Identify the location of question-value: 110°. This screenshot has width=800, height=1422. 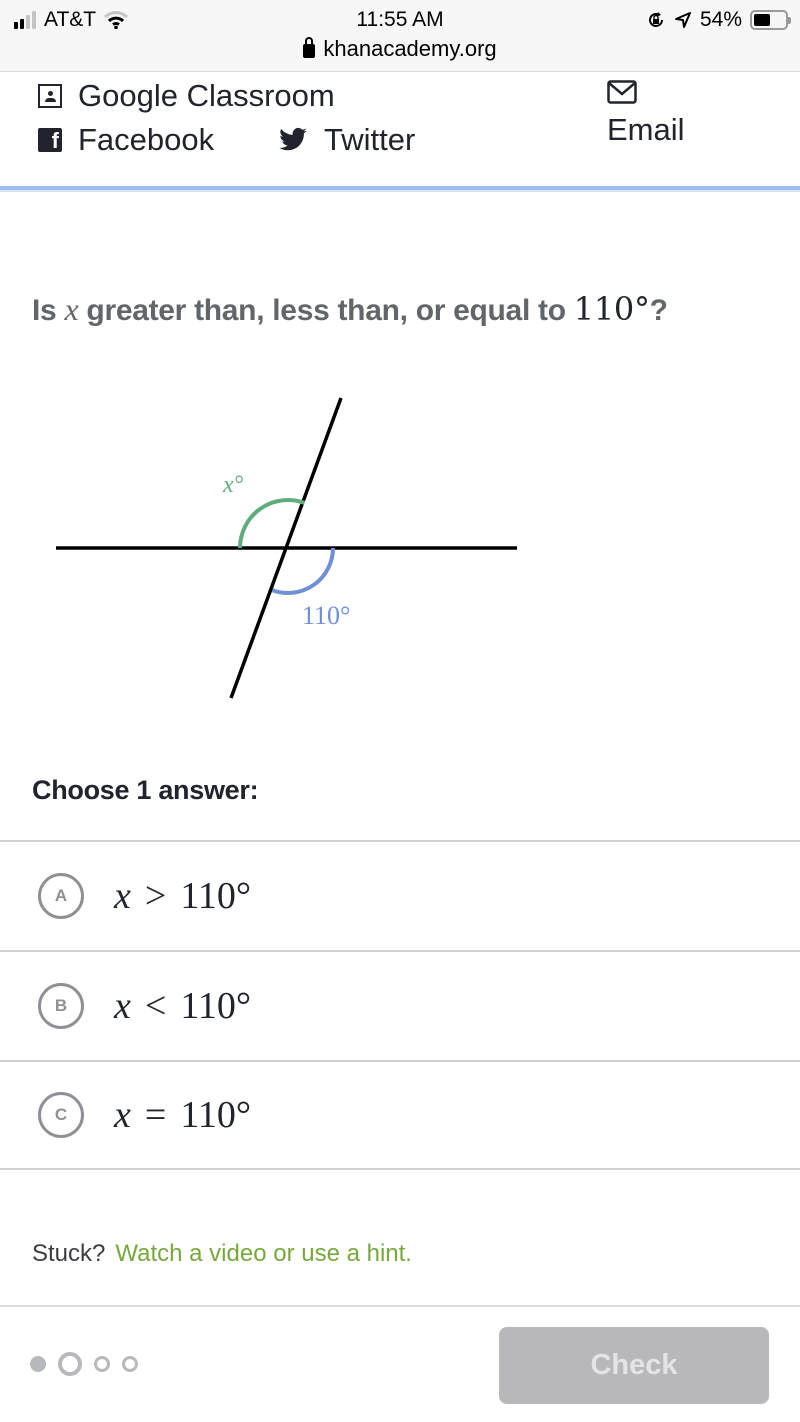
(611, 309).